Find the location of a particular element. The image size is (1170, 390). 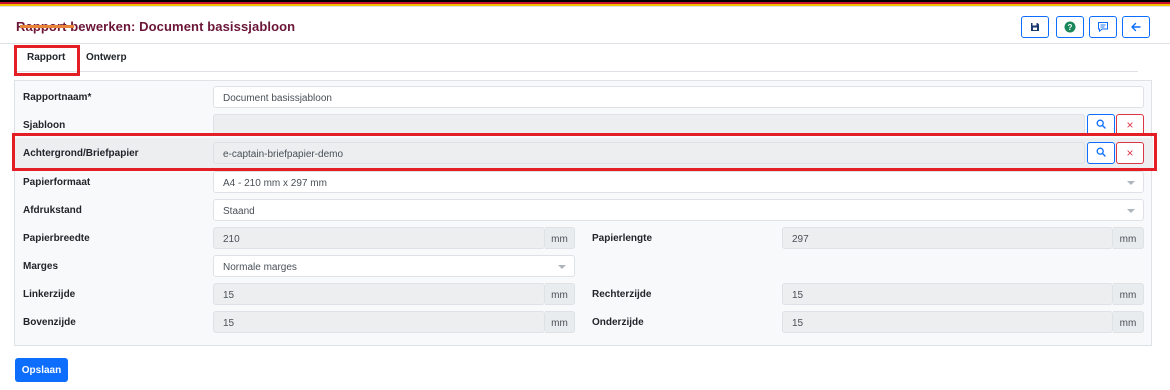

label-papierformaat: Papierformaat is located at coordinates (57, 182).